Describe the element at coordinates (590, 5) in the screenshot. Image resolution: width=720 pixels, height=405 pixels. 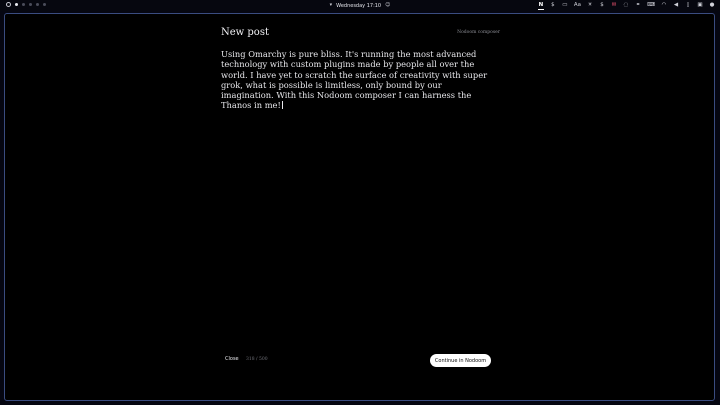
I see `brightness-icon: ☀` at that location.